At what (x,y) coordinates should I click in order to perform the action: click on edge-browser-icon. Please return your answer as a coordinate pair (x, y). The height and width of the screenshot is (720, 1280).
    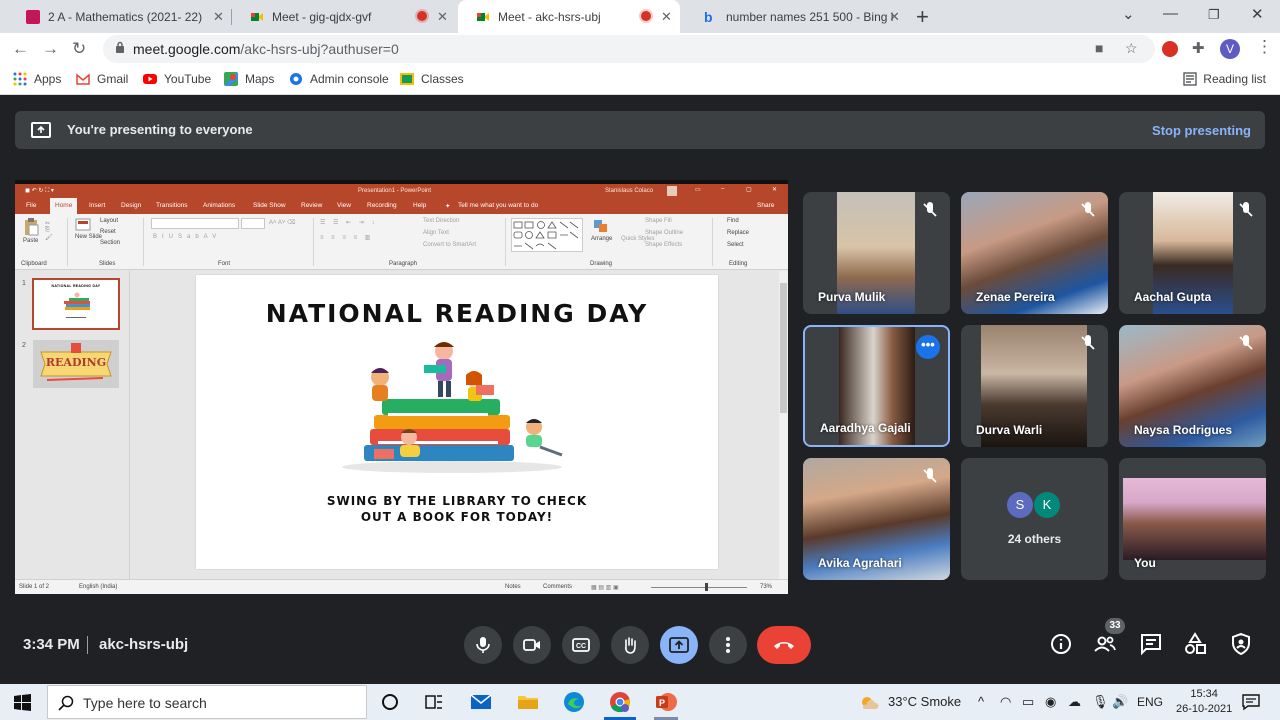
    Looking at the image, I should click on (574, 702).